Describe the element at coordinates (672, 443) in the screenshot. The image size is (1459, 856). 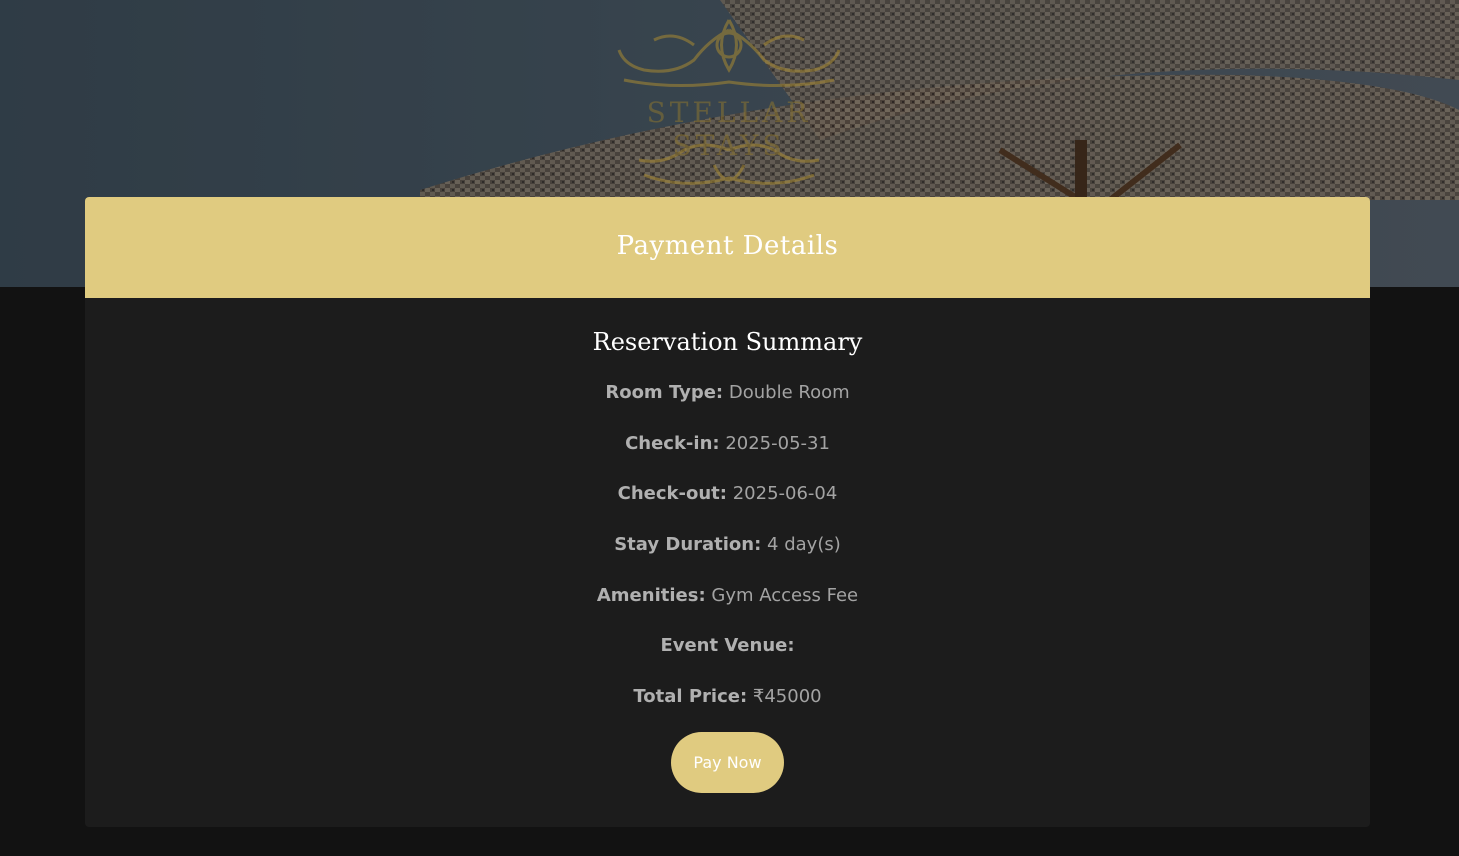
I see `check-in-label: Check-in:` at that location.